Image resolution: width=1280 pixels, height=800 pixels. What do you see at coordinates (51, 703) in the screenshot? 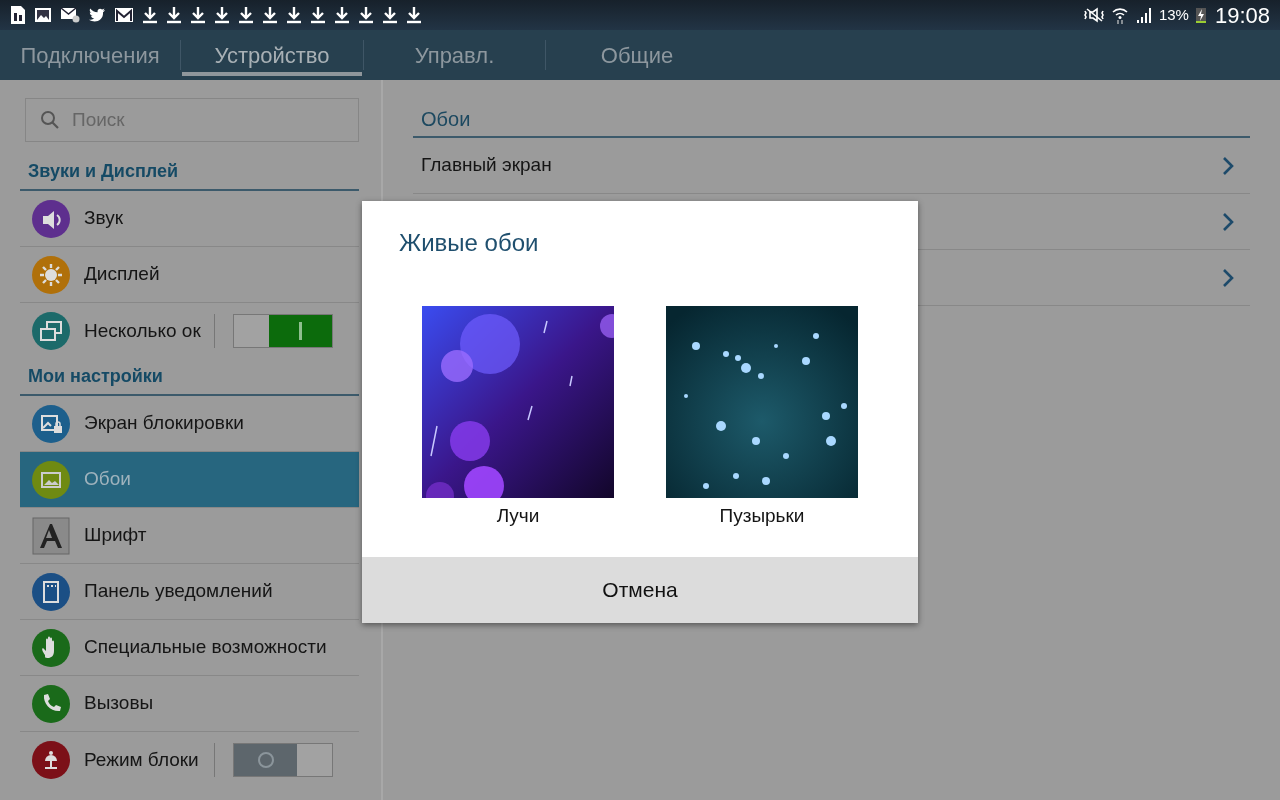
I see `phone-icon` at bounding box center [51, 703].